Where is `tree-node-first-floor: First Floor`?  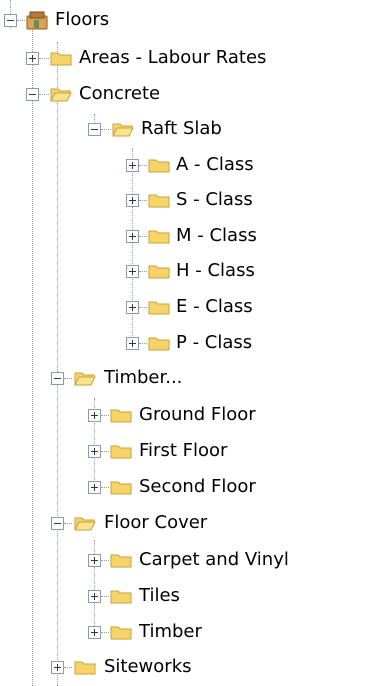 tree-node-first-floor: First Floor is located at coordinates (185, 453).